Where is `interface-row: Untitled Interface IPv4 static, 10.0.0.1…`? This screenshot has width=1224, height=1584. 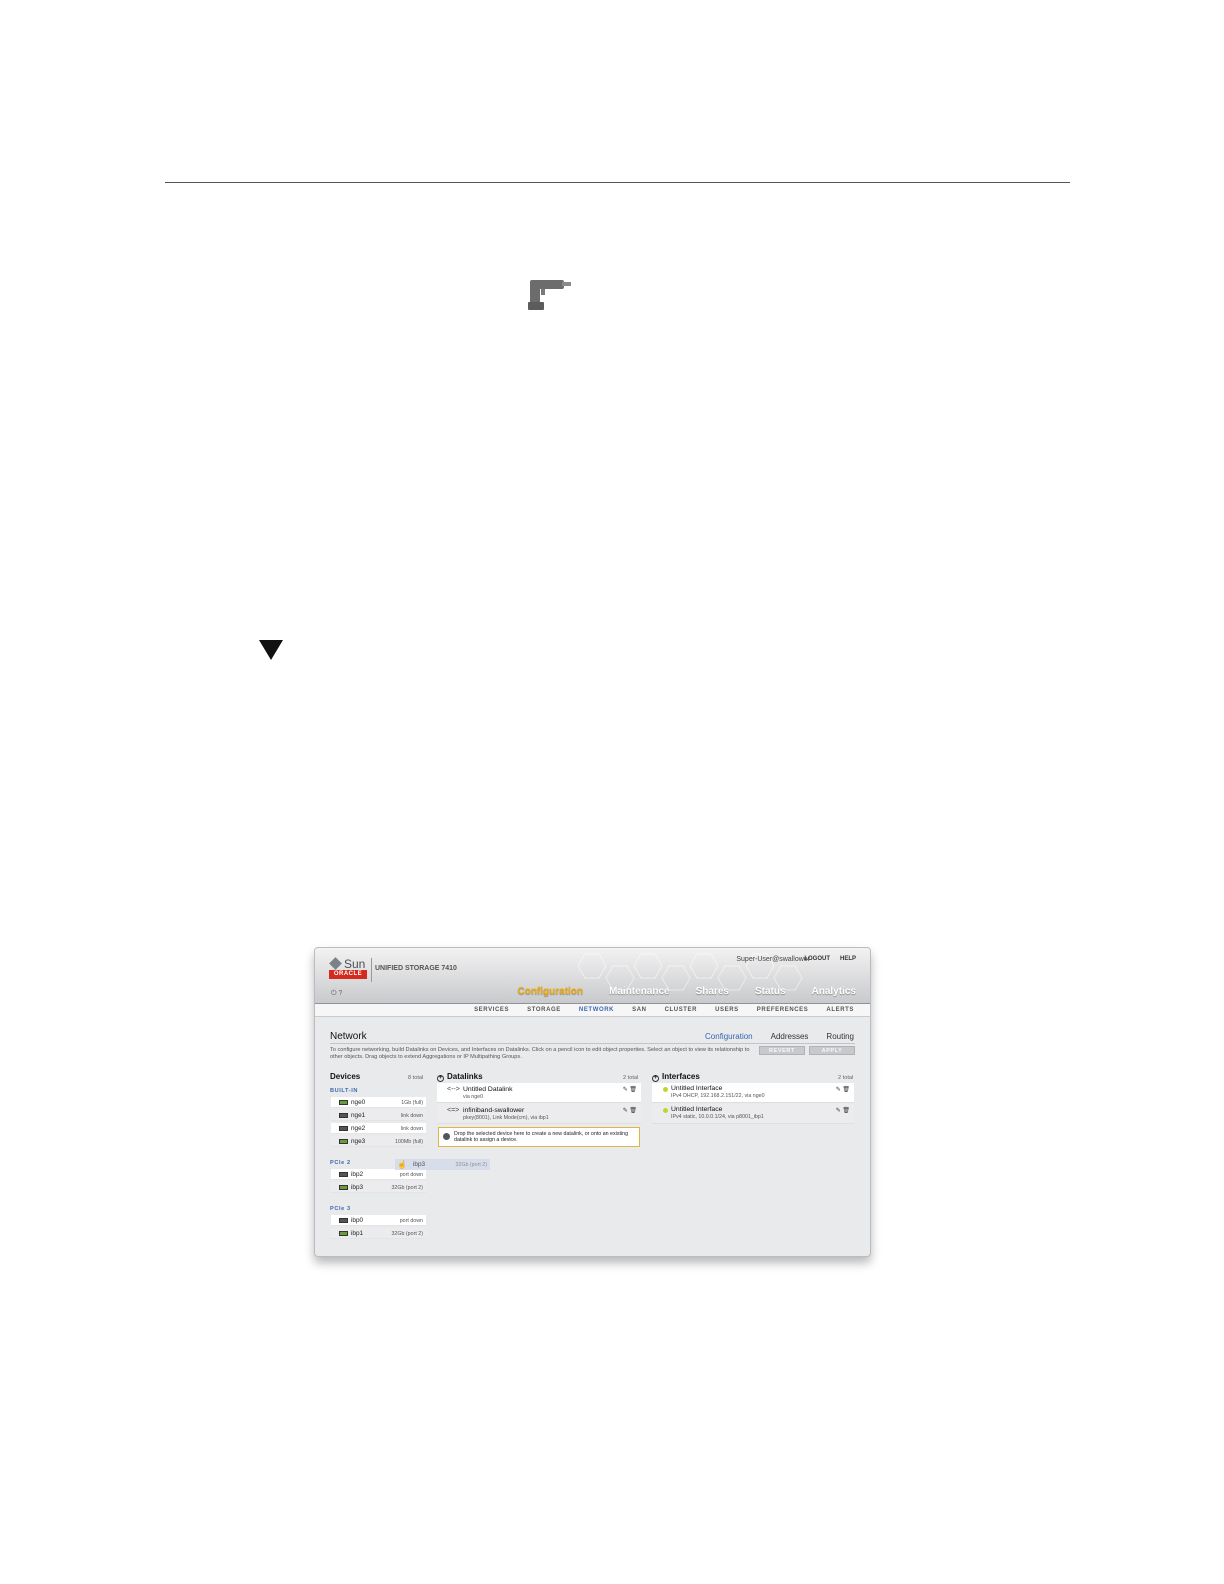
interface-row: Untitled Interface IPv4 static, 10.0.0.1… is located at coordinates (753, 1114).